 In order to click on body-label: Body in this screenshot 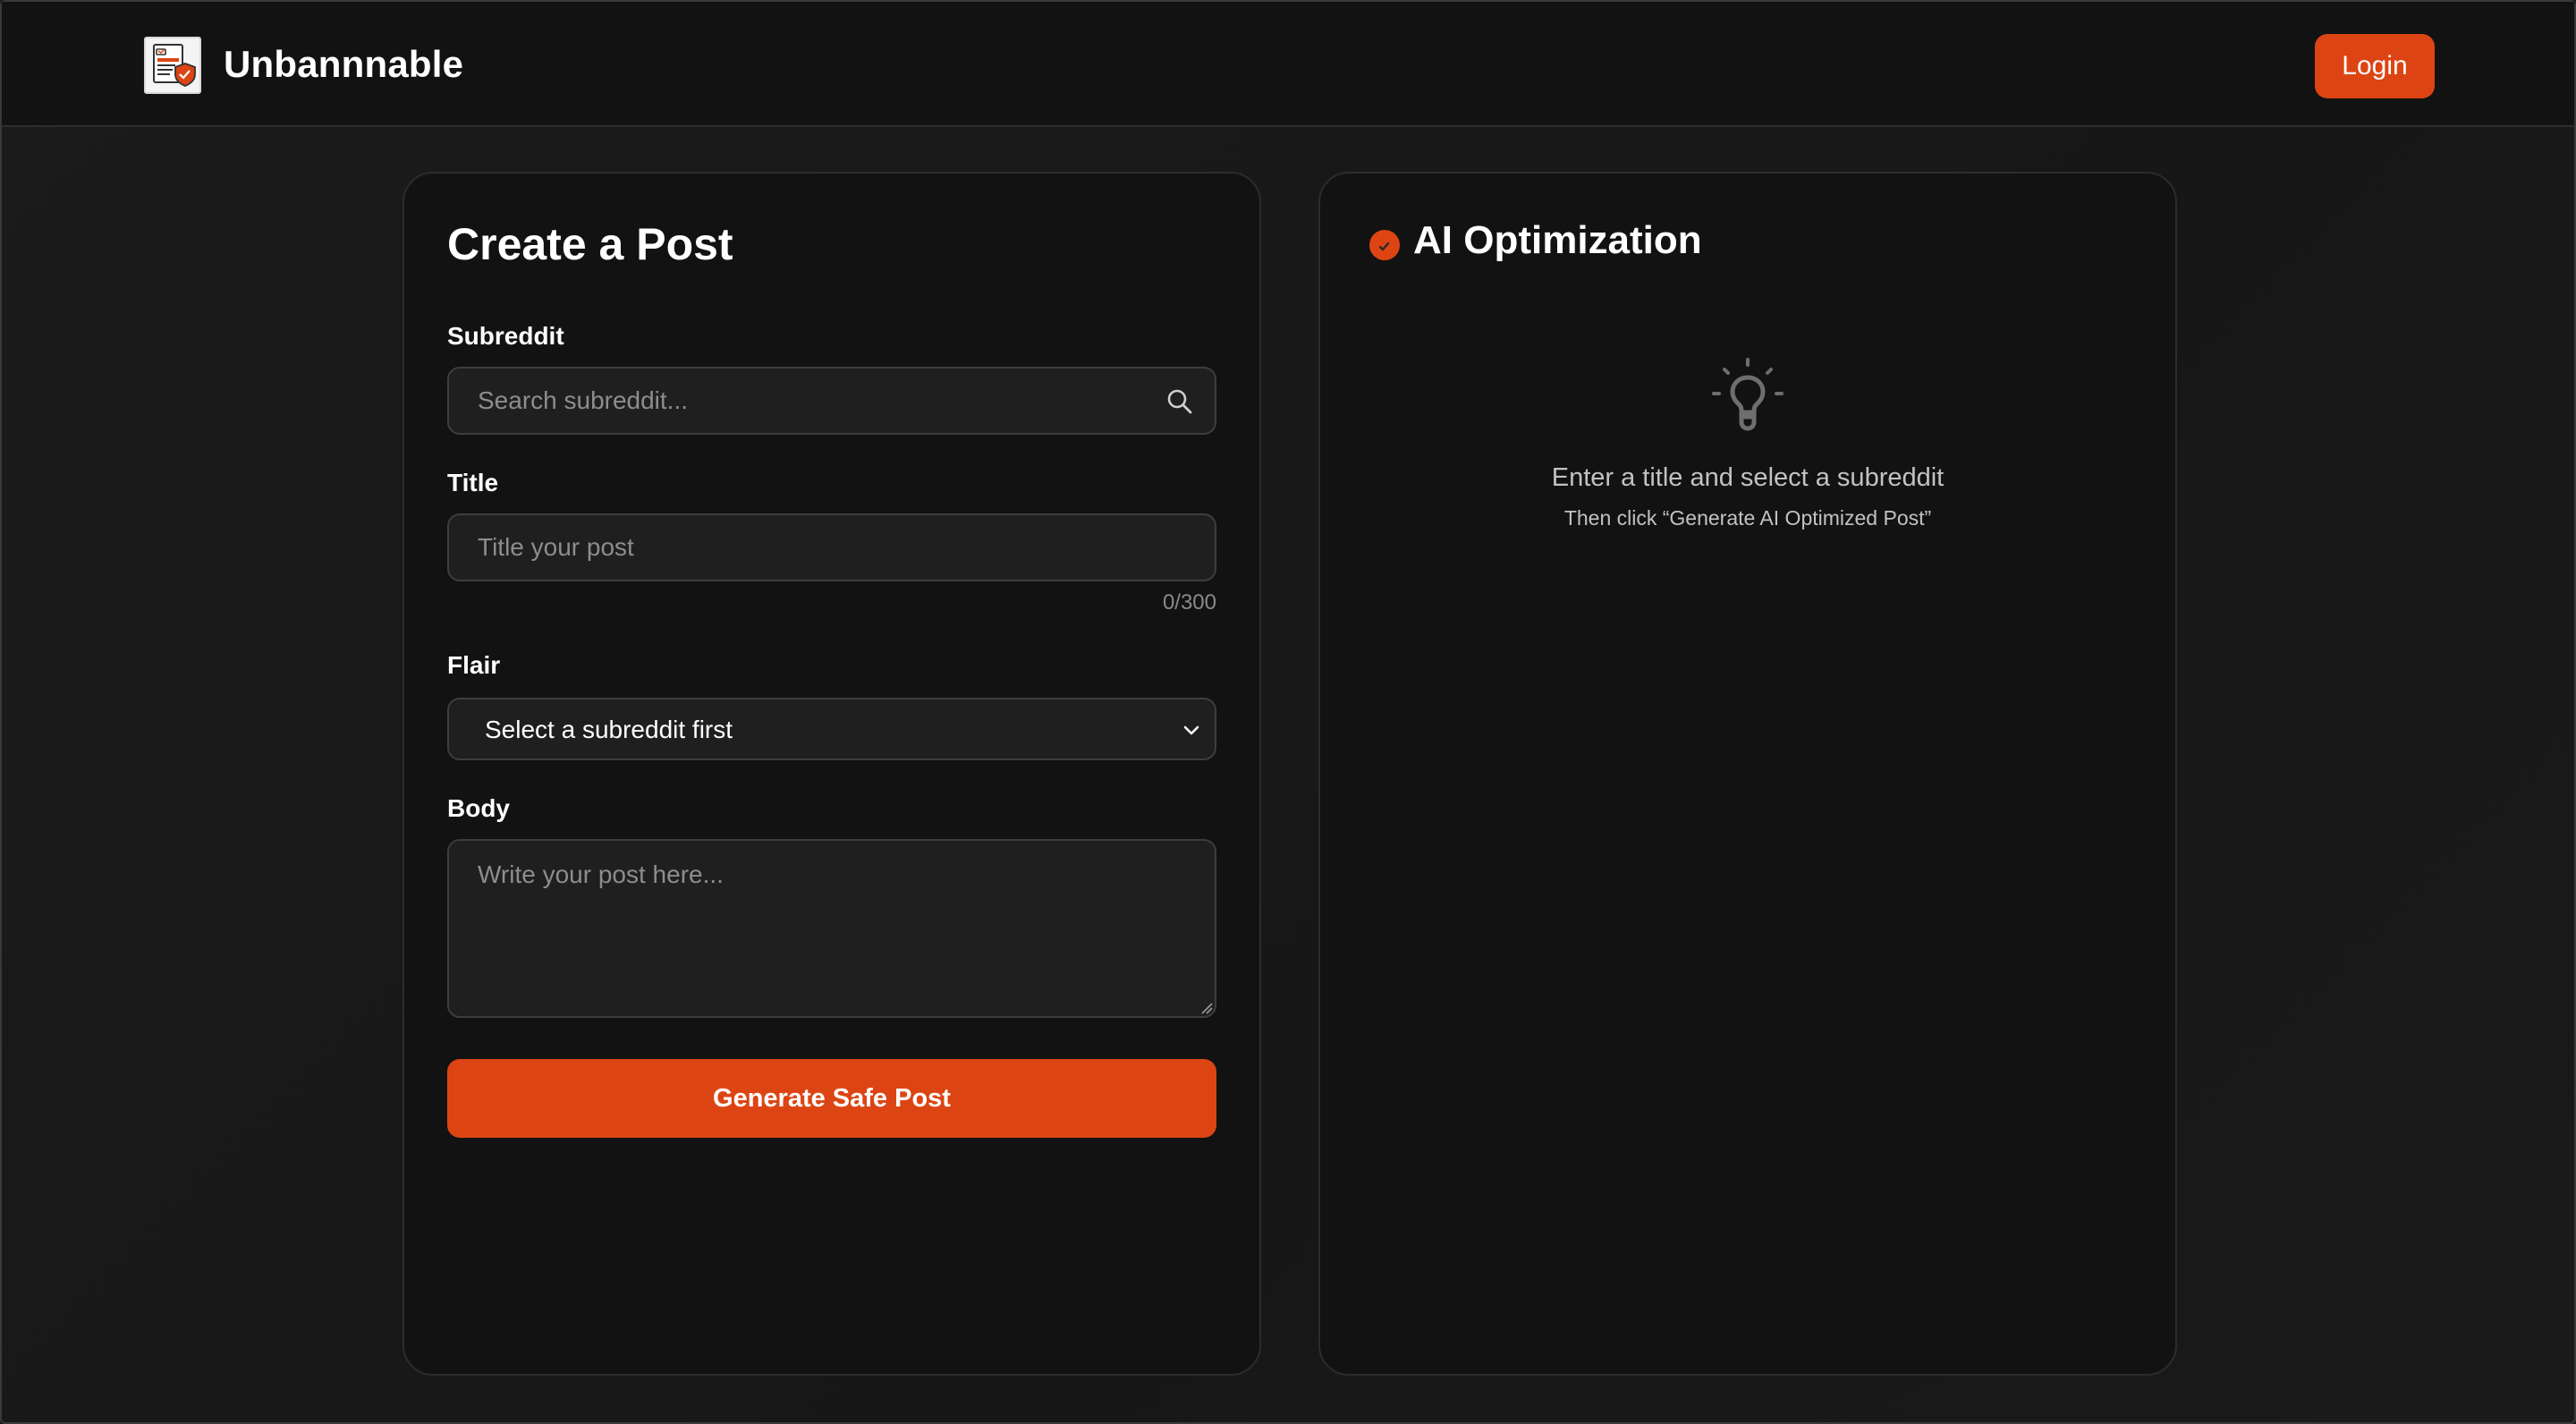, I will do `click(478, 808)`.